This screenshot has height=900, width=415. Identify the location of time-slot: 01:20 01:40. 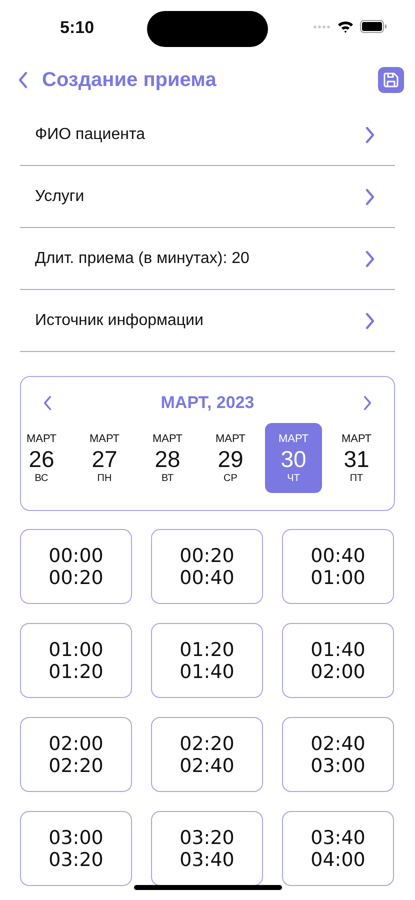
(207, 660).